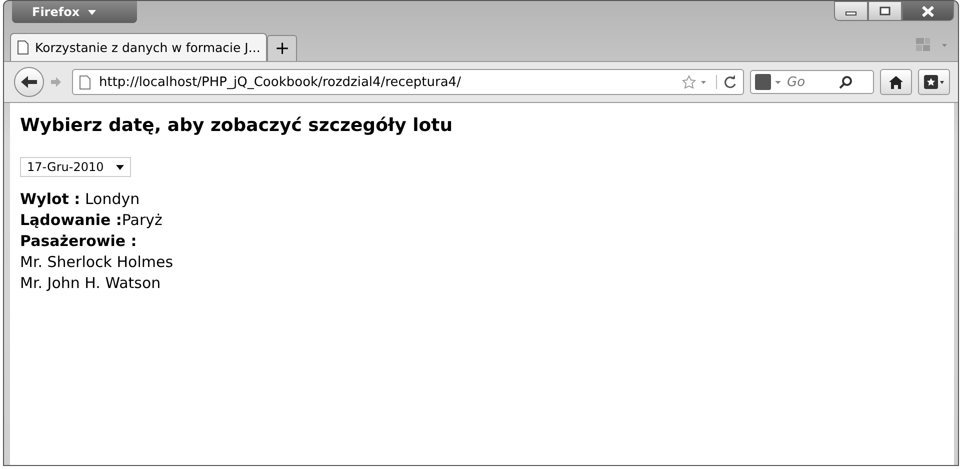 The height and width of the screenshot is (469, 962). I want to click on flight-detail-line: Lądowanie :Paryż, so click(92, 220).